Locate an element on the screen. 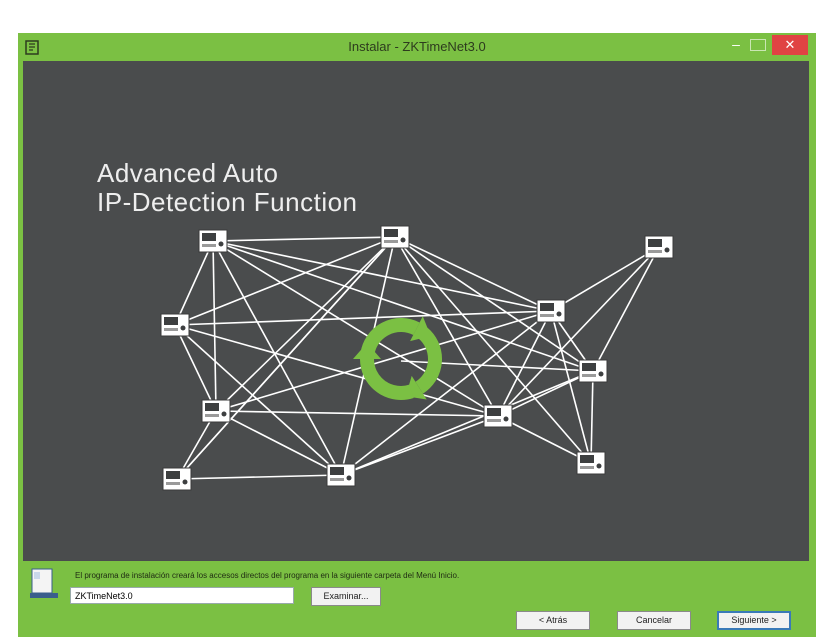 This screenshot has height=637, width=816. start-menu-folder-input is located at coordinates (182, 595).